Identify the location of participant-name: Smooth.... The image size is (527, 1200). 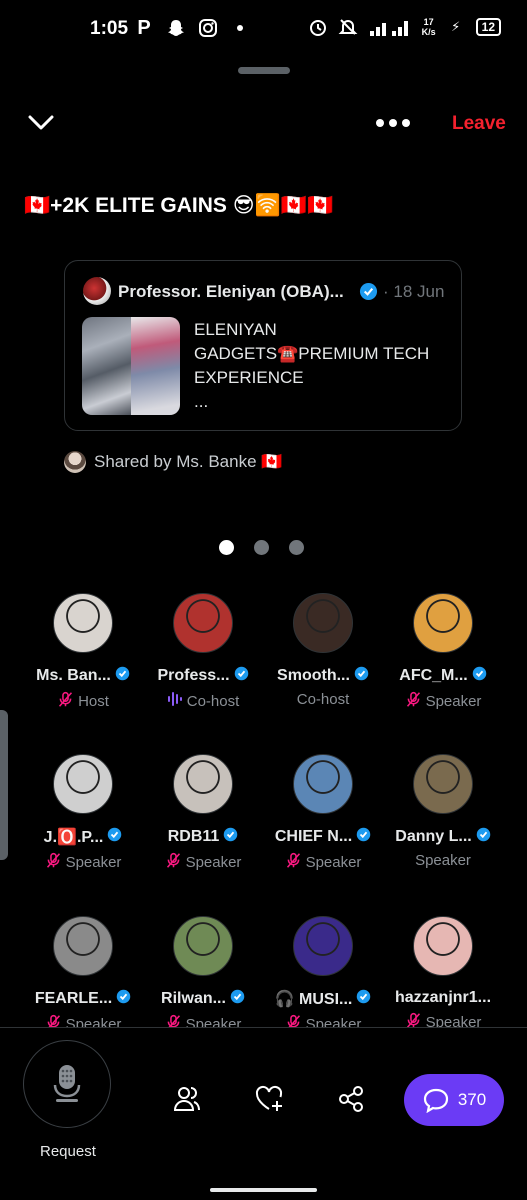
(313, 675).